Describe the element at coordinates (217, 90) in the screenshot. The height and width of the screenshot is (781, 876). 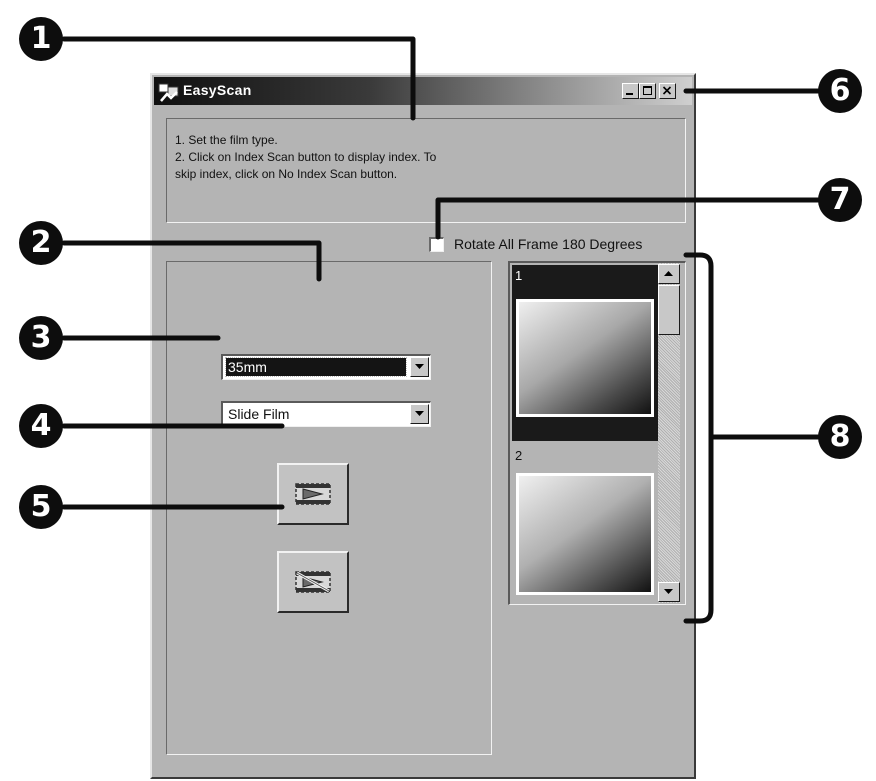
I see `window-title: EasyScan` at that location.